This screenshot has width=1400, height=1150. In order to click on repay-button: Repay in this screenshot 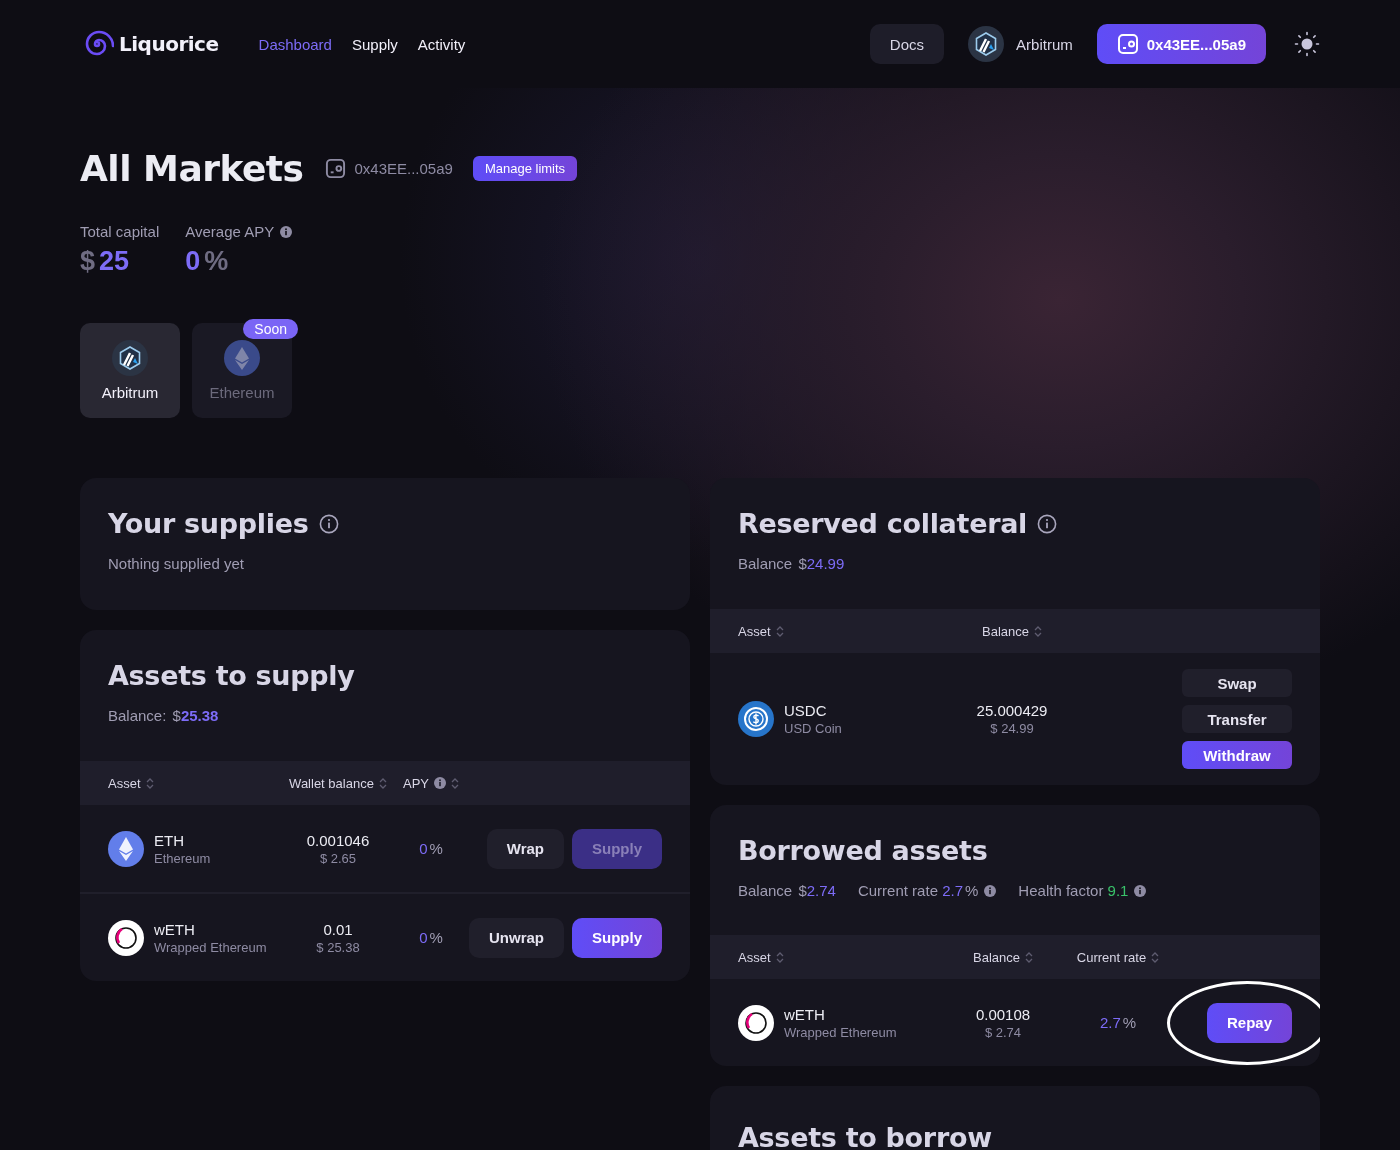, I will do `click(1249, 1022)`.